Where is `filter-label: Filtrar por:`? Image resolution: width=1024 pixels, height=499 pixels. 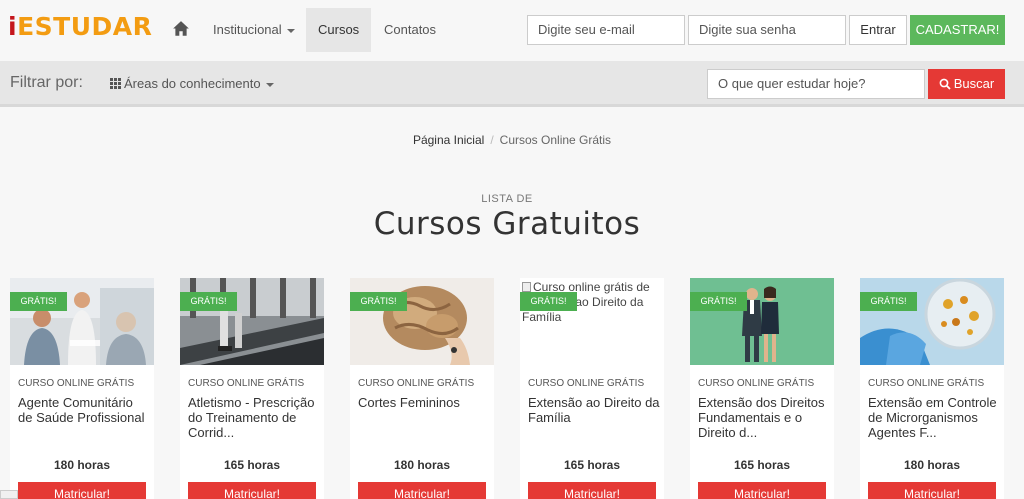
filter-label: Filtrar por: is located at coordinates (46, 82).